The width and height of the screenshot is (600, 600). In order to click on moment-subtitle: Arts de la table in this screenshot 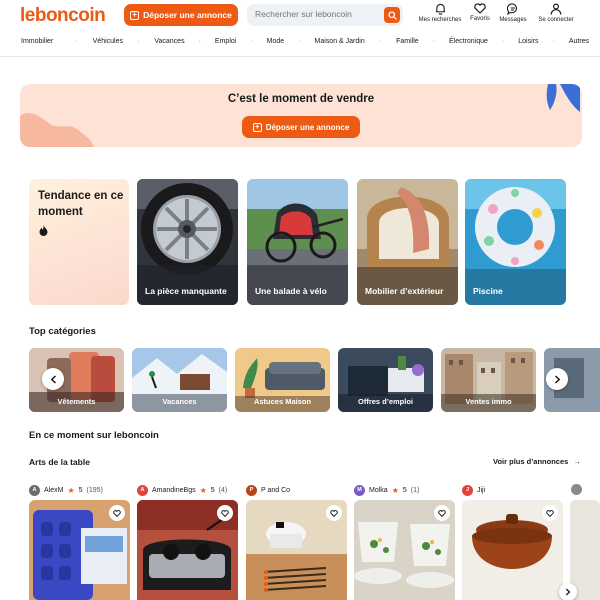, I will do `click(59, 462)`.